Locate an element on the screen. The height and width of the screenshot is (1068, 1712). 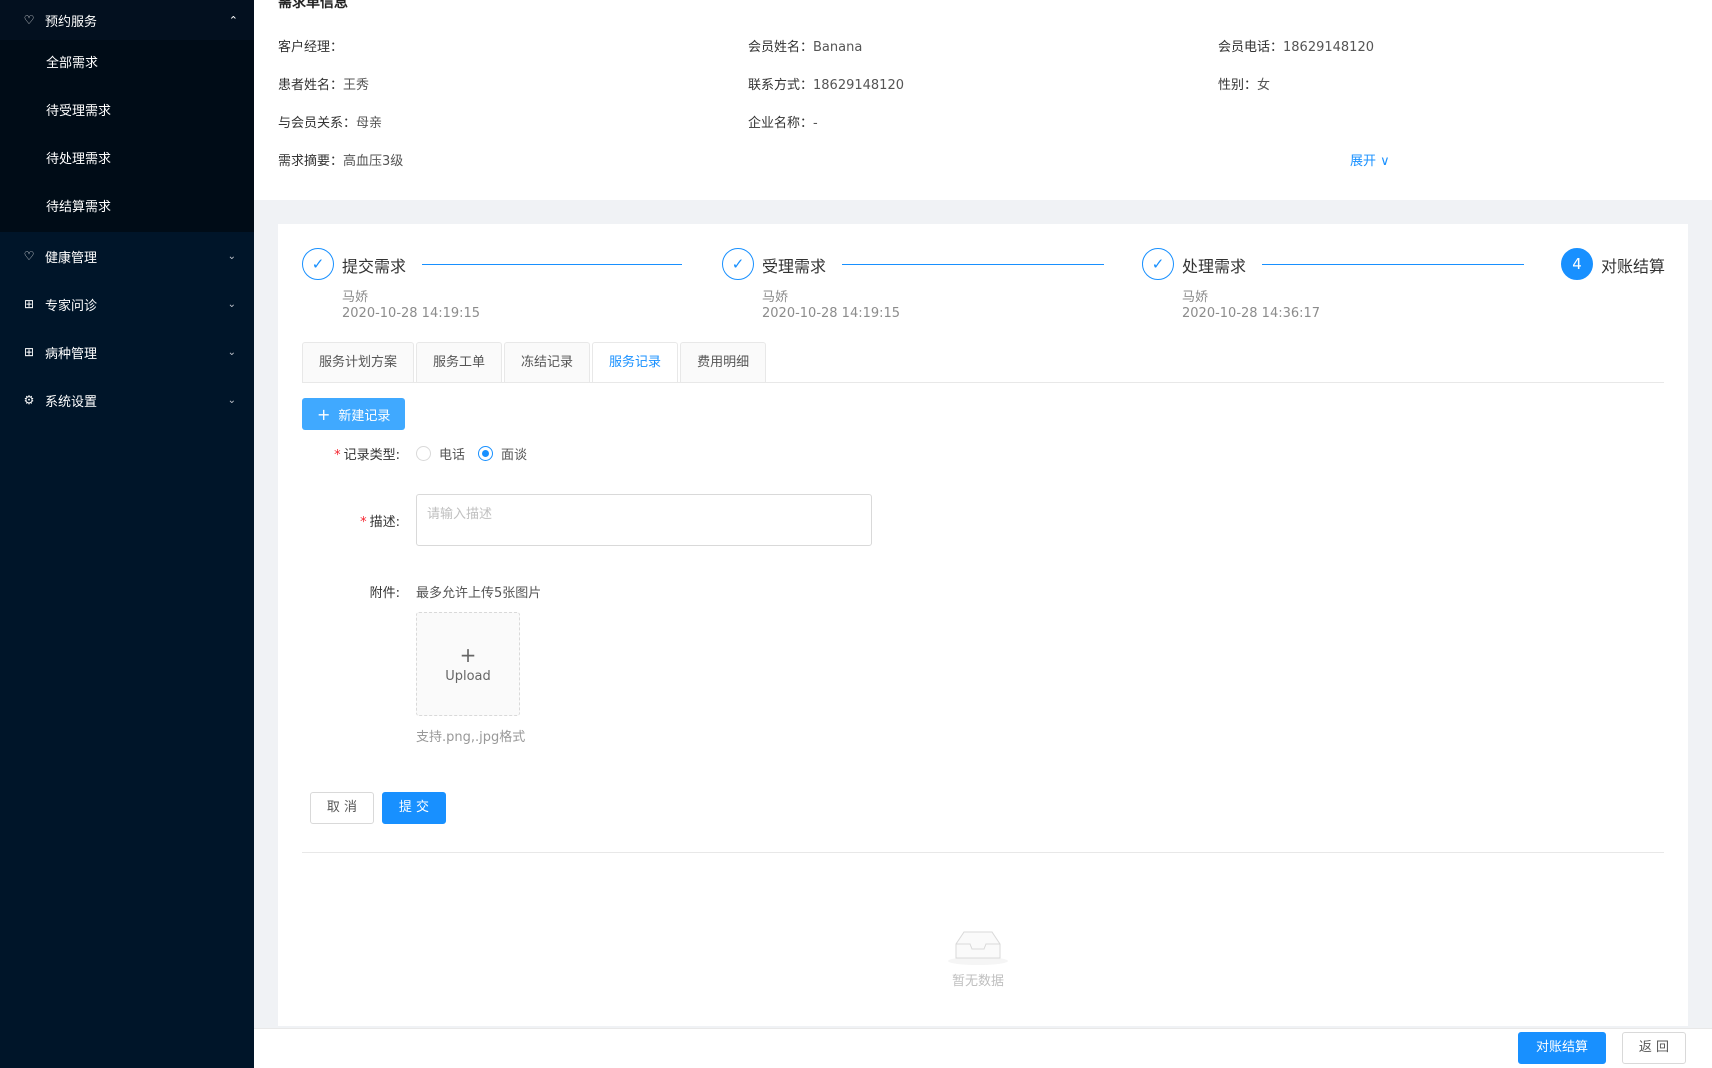
section-divider is located at coordinates (983, 852).